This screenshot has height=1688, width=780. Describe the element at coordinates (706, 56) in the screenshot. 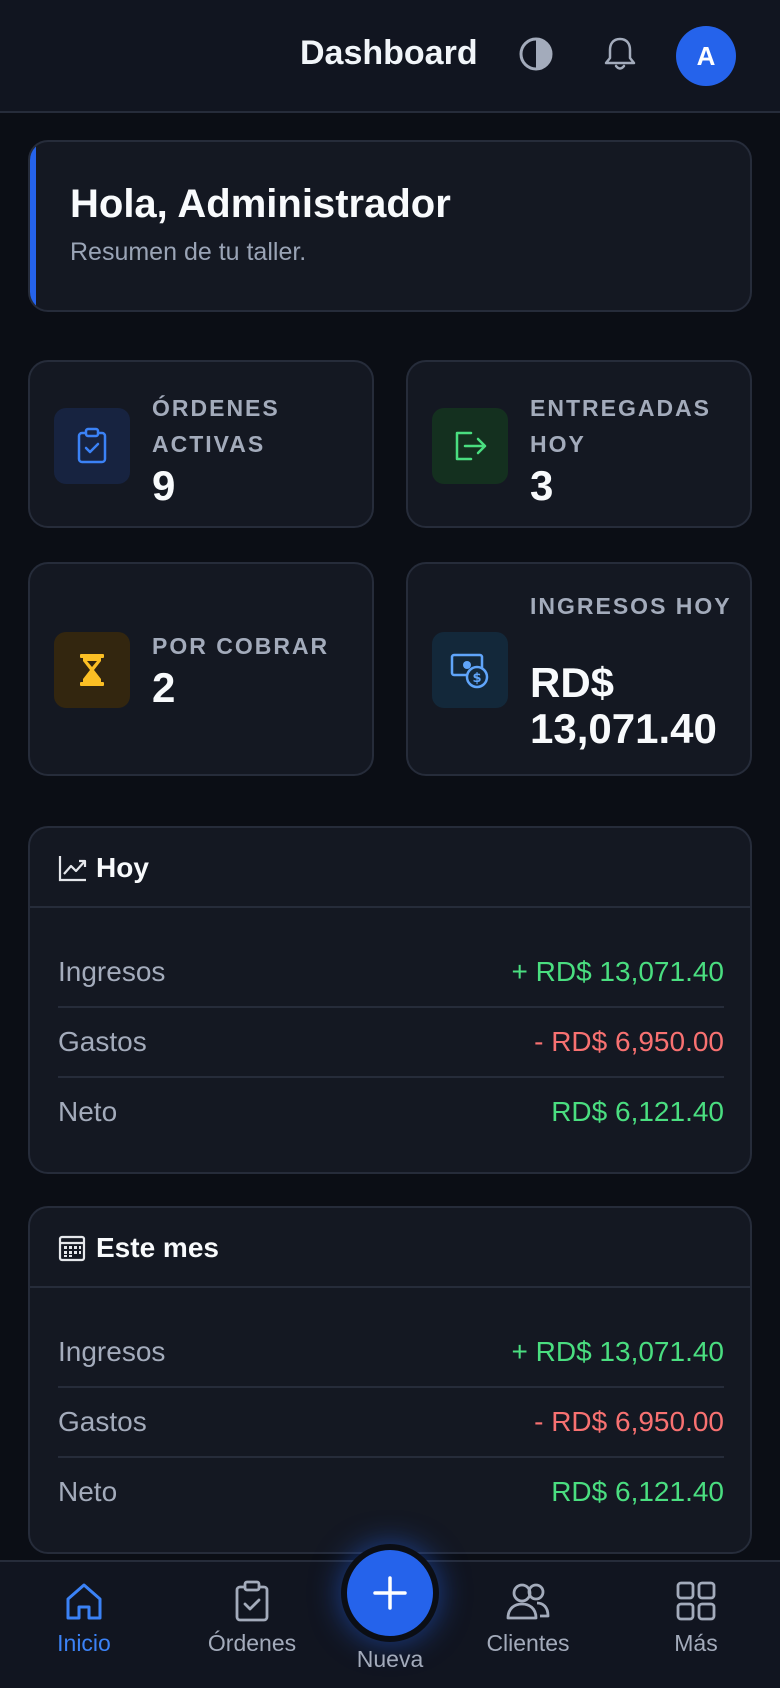

I see `user-avatar: A` at that location.